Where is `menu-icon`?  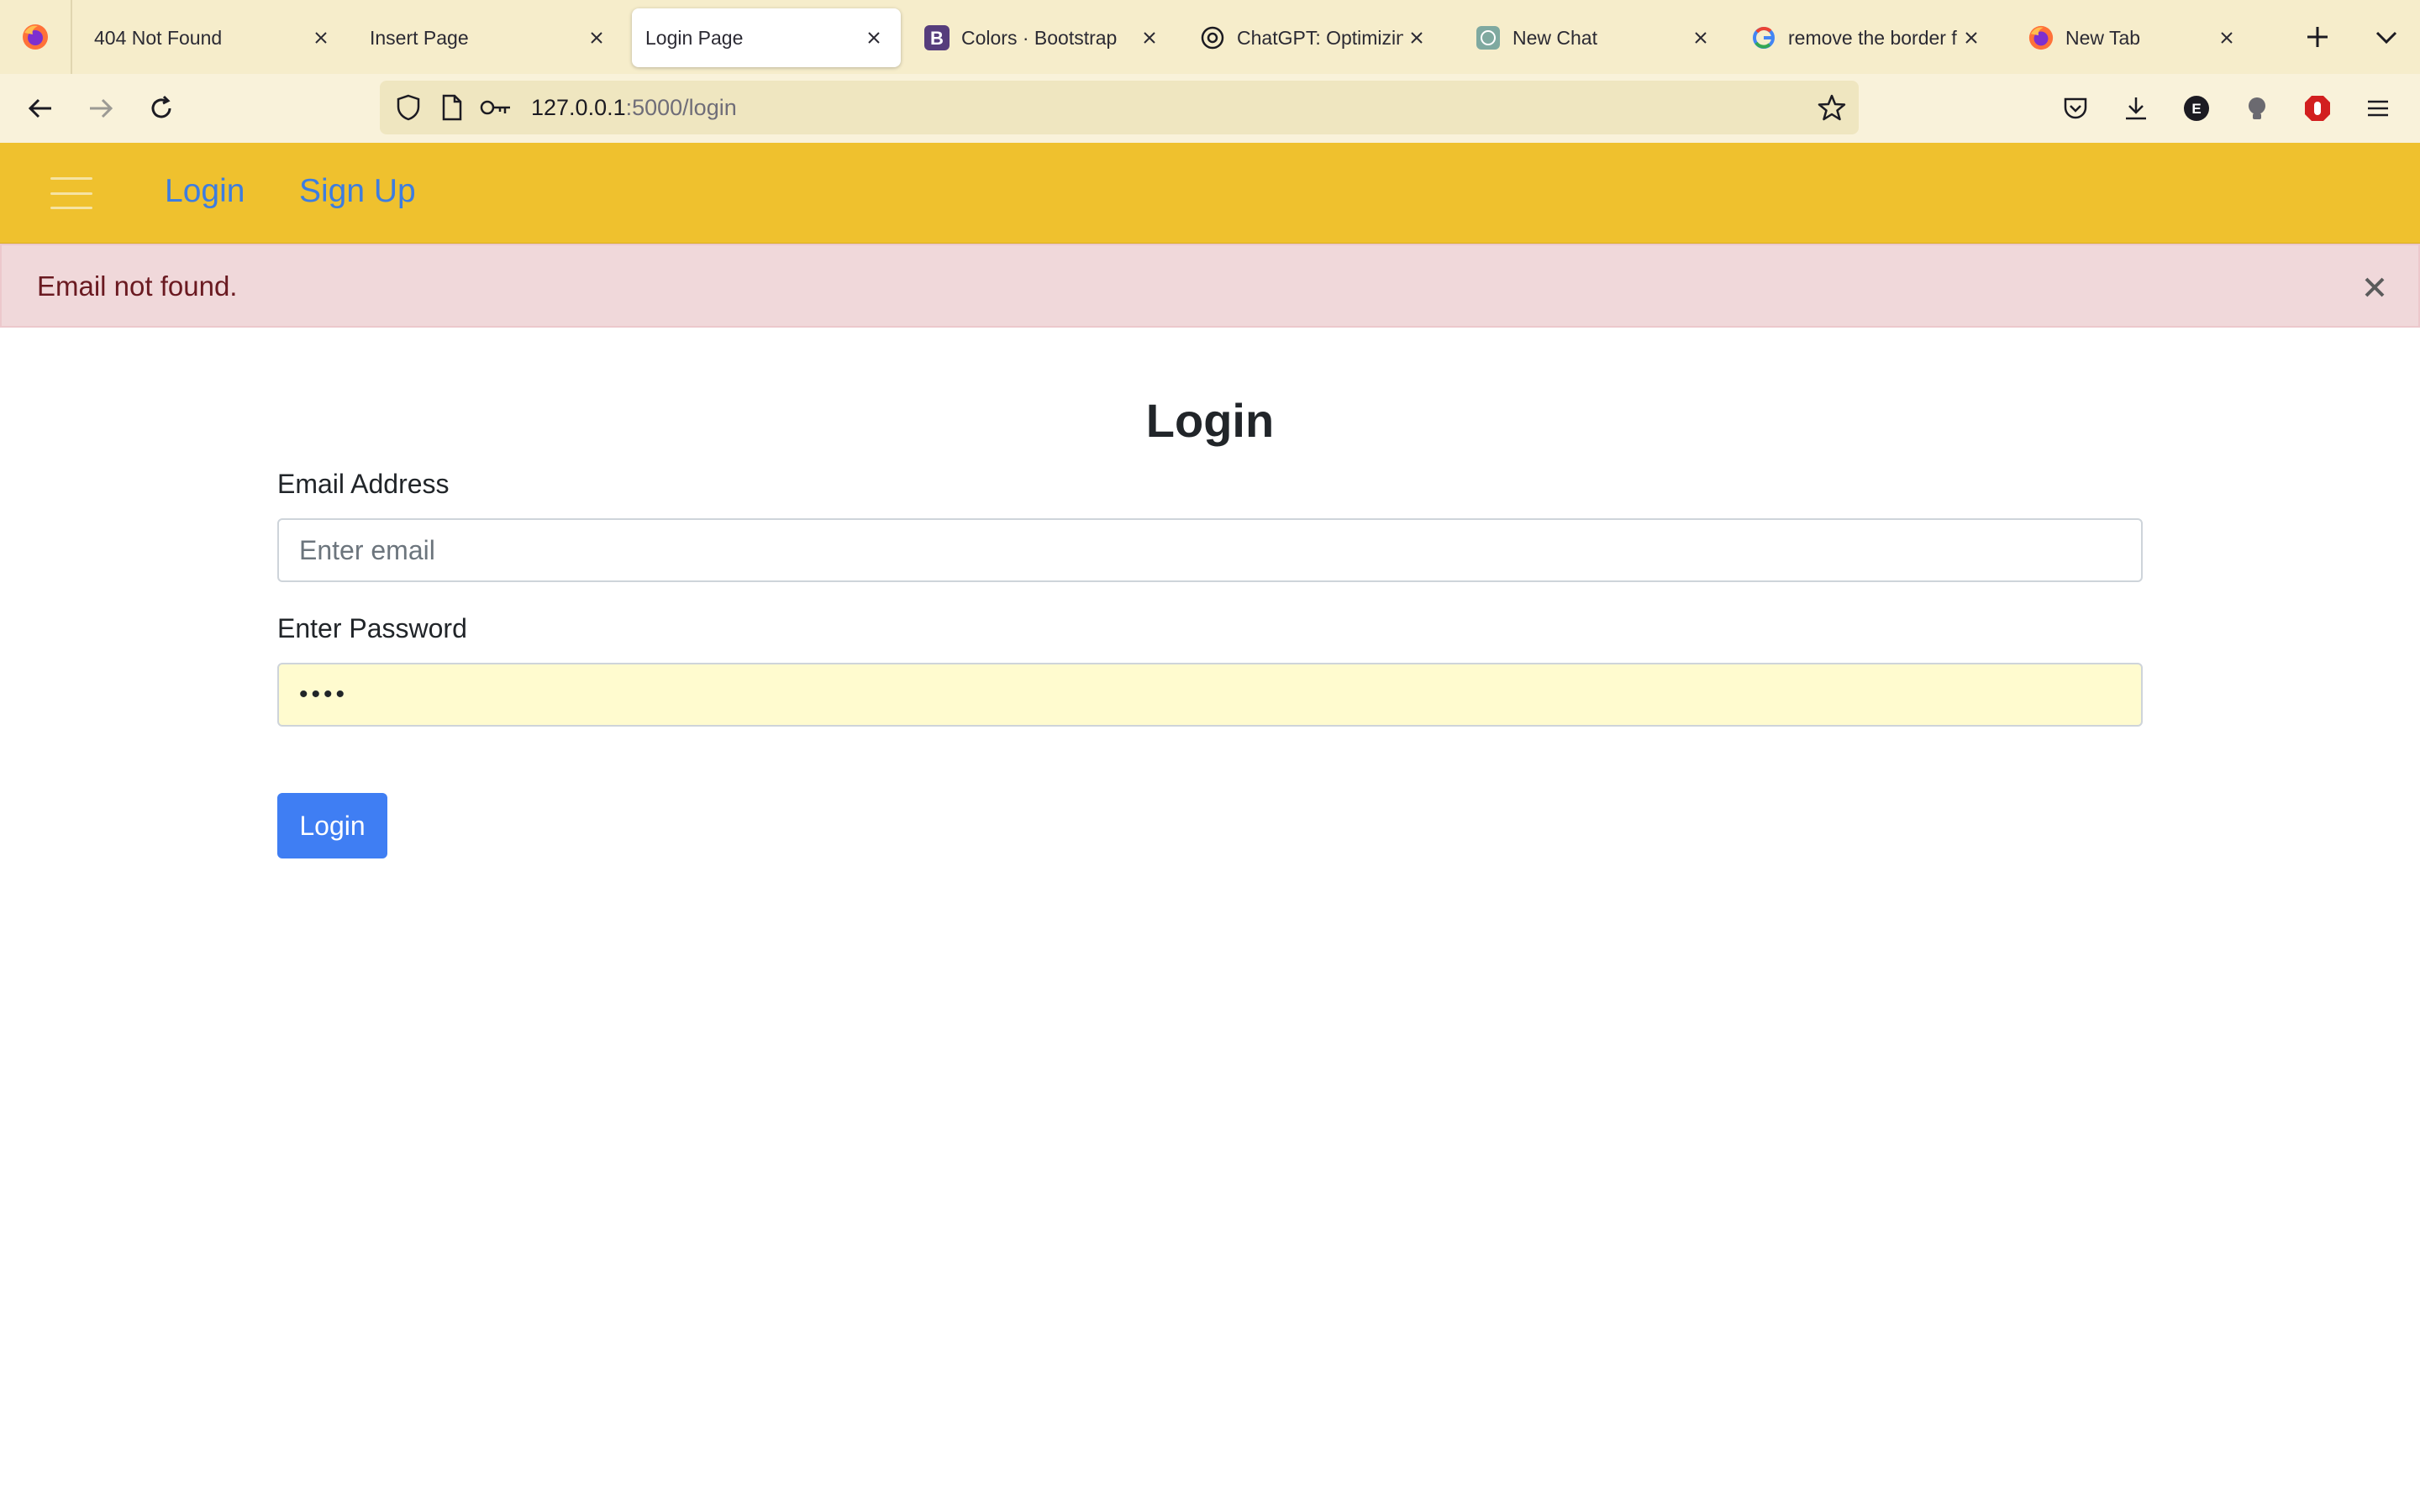 menu-icon is located at coordinates (2378, 108).